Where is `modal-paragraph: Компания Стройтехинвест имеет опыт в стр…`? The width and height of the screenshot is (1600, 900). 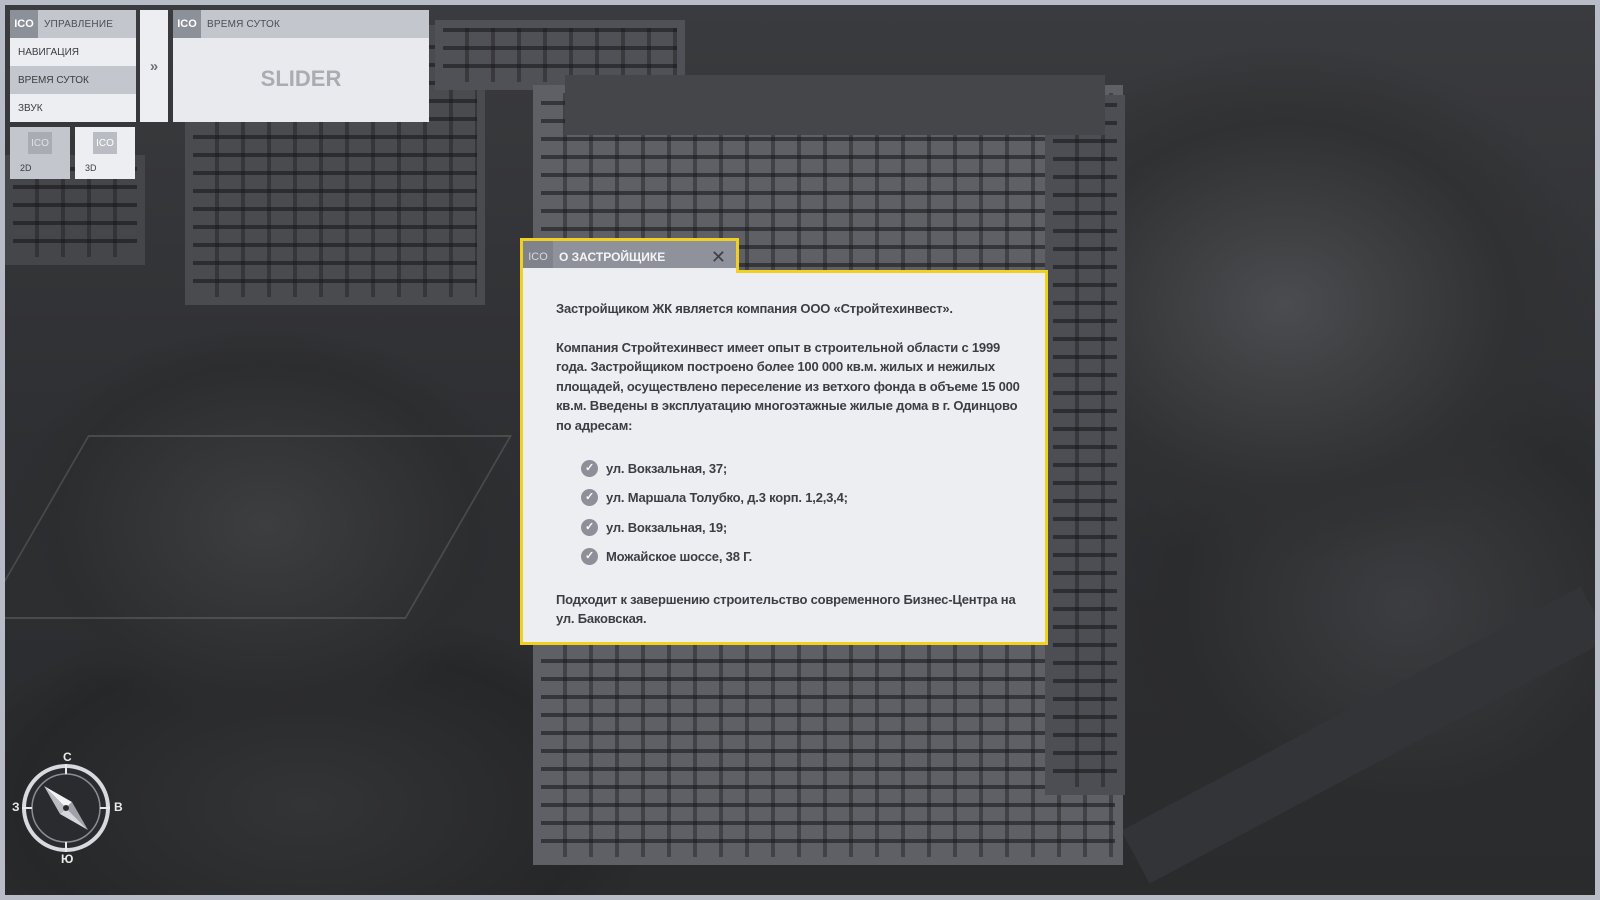 modal-paragraph: Компания Стройтехинвест имеет опыт в стр… is located at coordinates (788, 386).